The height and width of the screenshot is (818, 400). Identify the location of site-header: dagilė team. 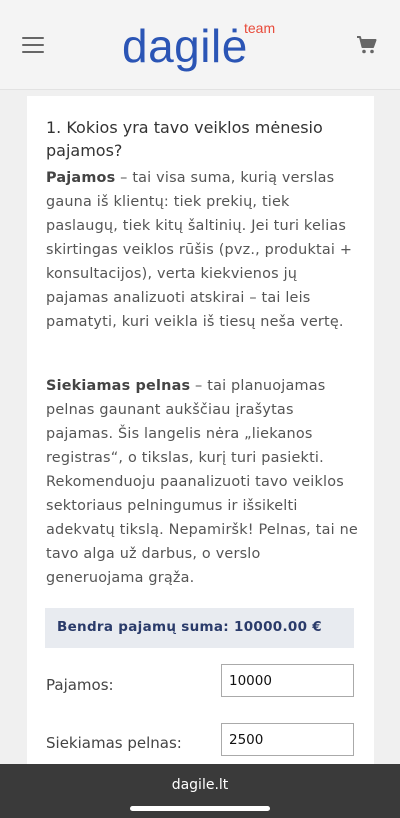
(200, 45).